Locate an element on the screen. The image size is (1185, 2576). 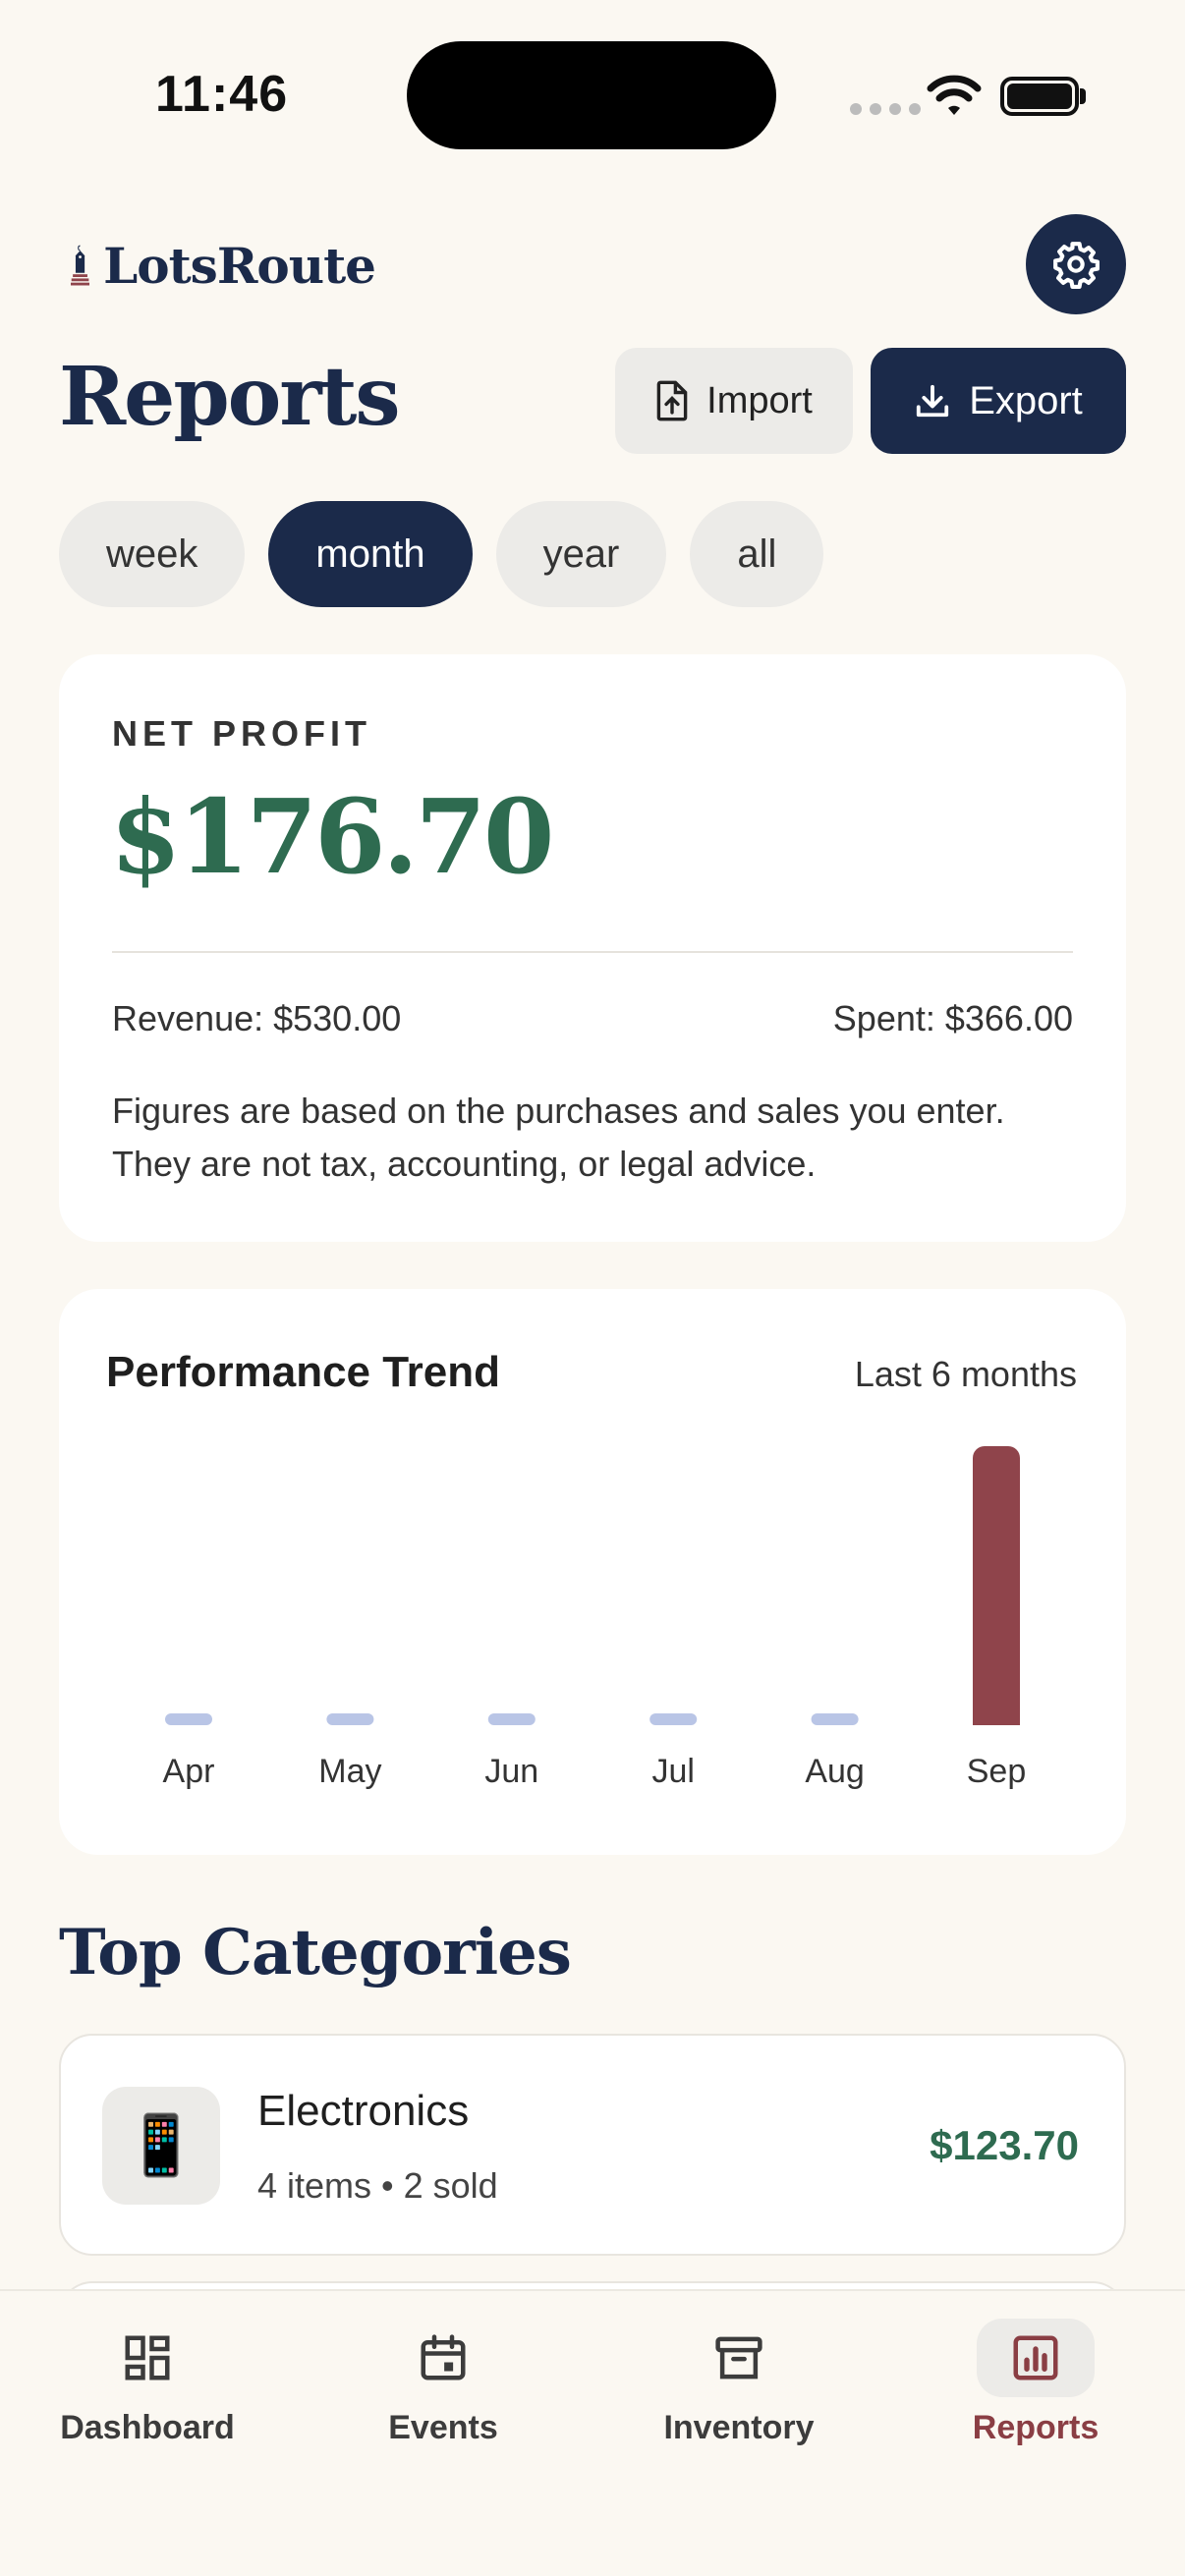
wifi-icon is located at coordinates (955, 95).